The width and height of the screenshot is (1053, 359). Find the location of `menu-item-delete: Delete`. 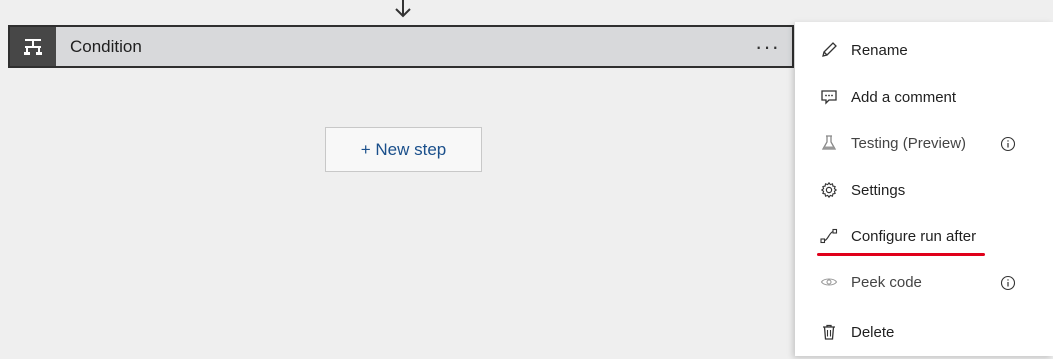

menu-item-delete: Delete is located at coordinates (924, 332).